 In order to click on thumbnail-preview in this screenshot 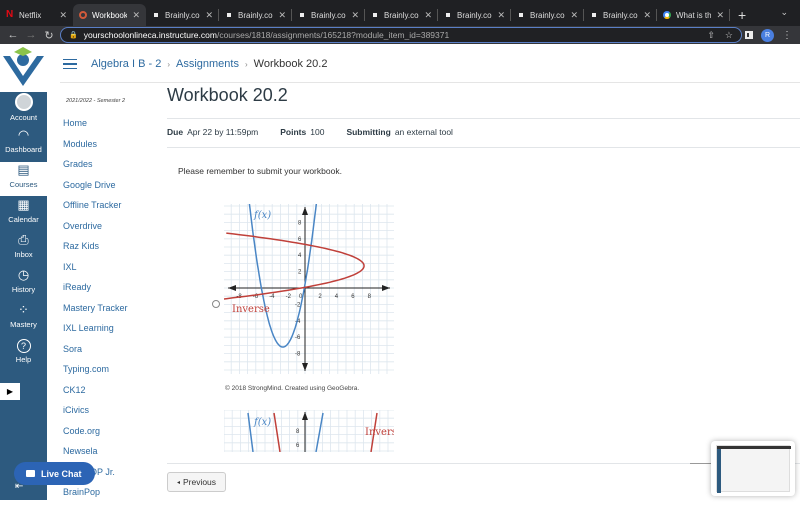, I will do `click(753, 469)`.